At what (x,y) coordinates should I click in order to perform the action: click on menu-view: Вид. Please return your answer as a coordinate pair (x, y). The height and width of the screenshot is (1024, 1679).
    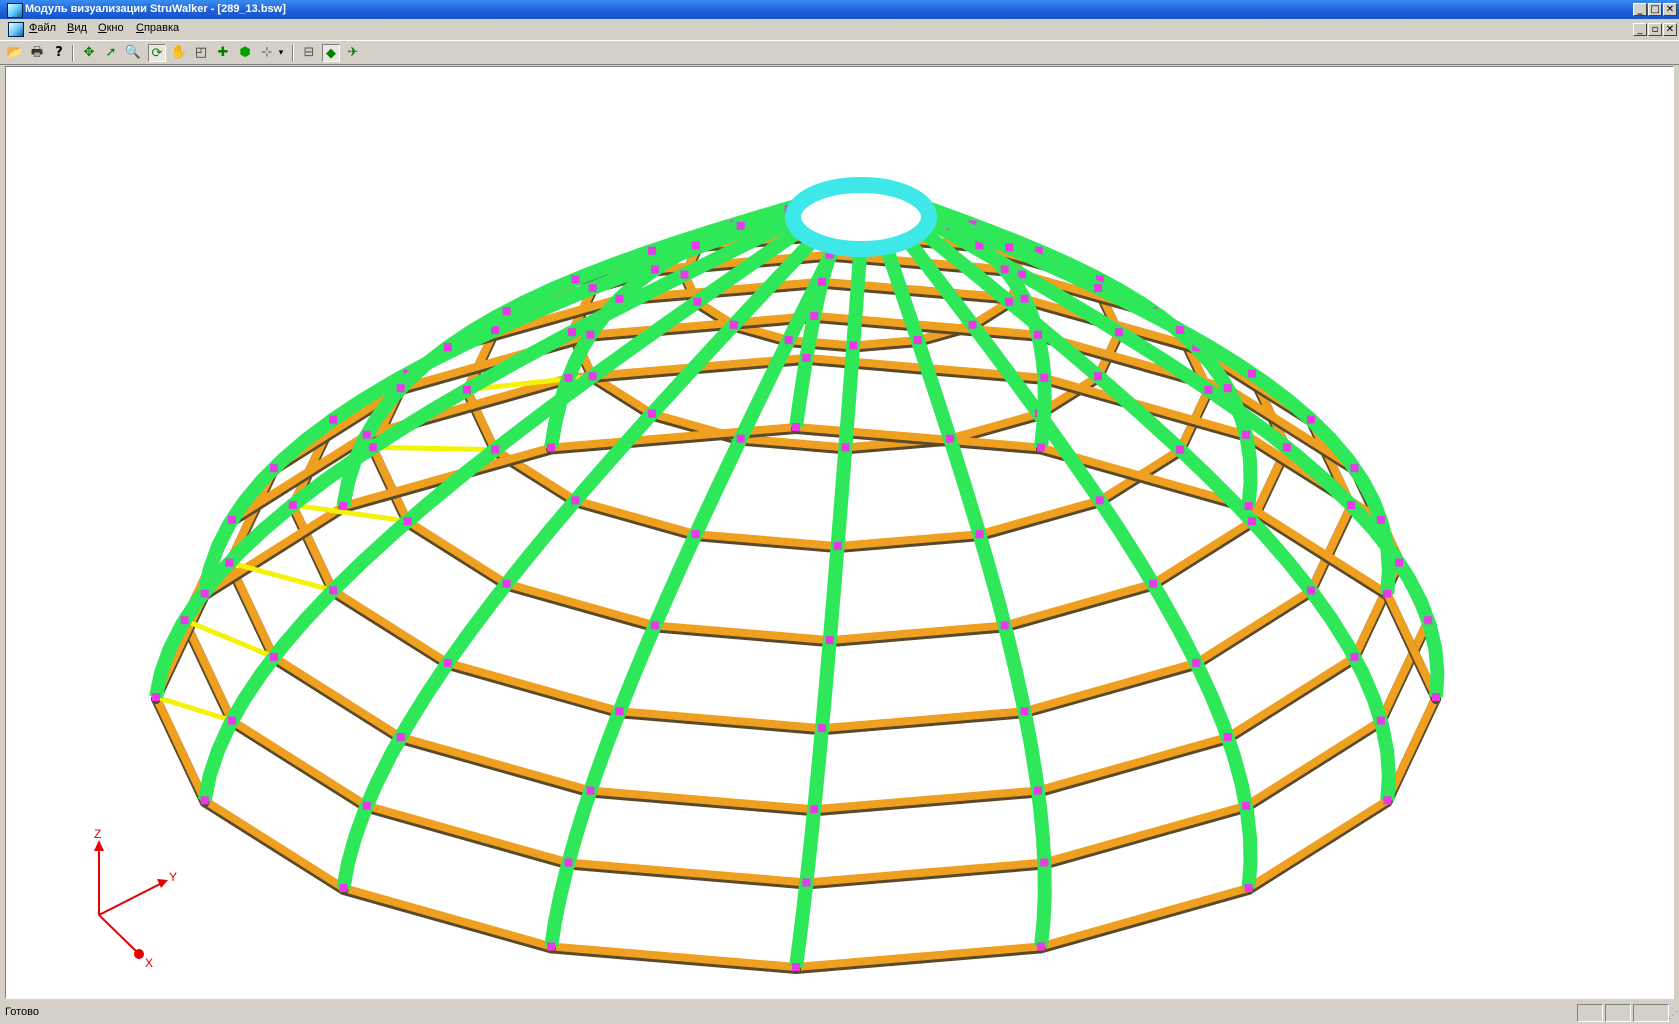
    Looking at the image, I should click on (77, 28).